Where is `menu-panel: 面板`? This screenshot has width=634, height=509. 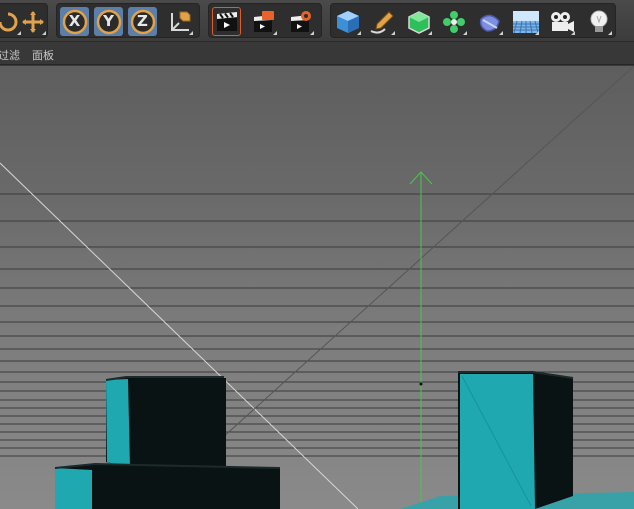
menu-panel: 面板 is located at coordinates (43, 55).